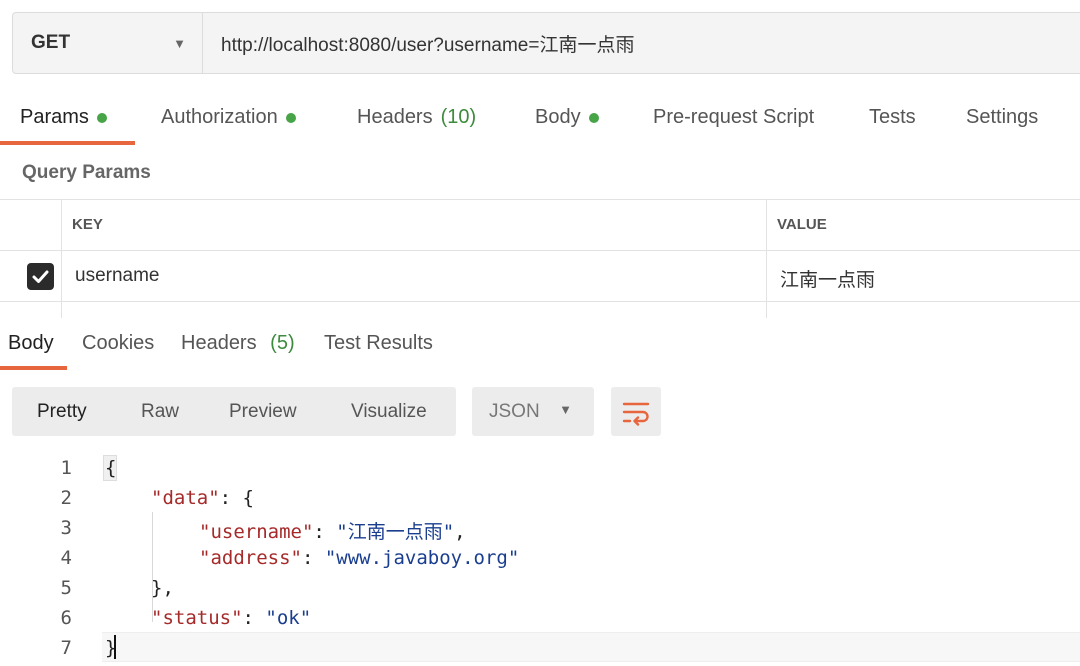 Image resolution: width=1080 pixels, height=666 pixels. Describe the element at coordinates (389, 412) in the screenshot. I see `view-visualize-button: Visualize` at that location.